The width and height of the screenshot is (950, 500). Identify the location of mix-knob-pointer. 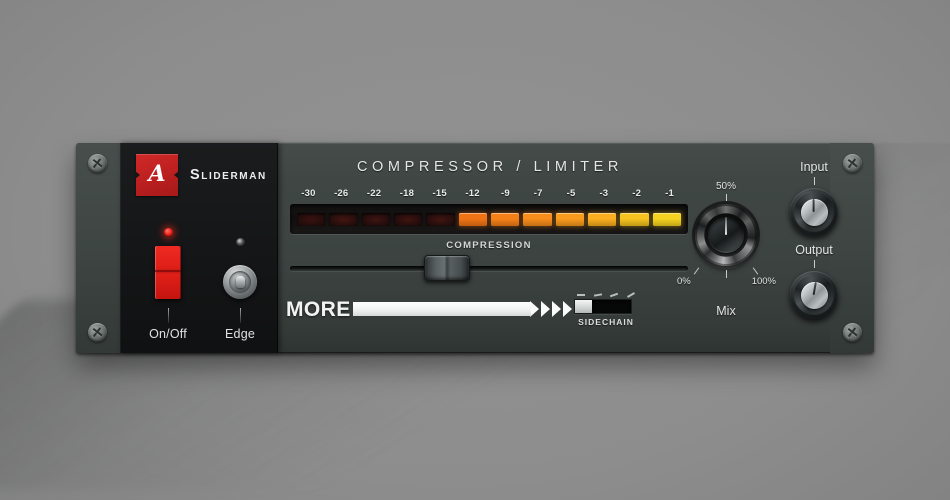
(726, 226).